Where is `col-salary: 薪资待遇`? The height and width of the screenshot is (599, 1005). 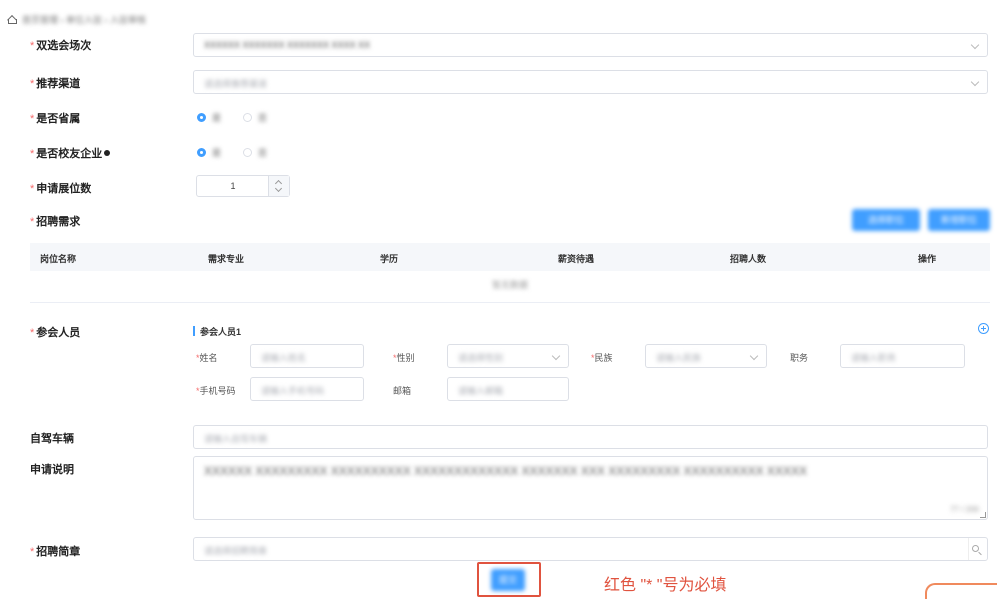 col-salary: 薪资待遇 is located at coordinates (576, 259).